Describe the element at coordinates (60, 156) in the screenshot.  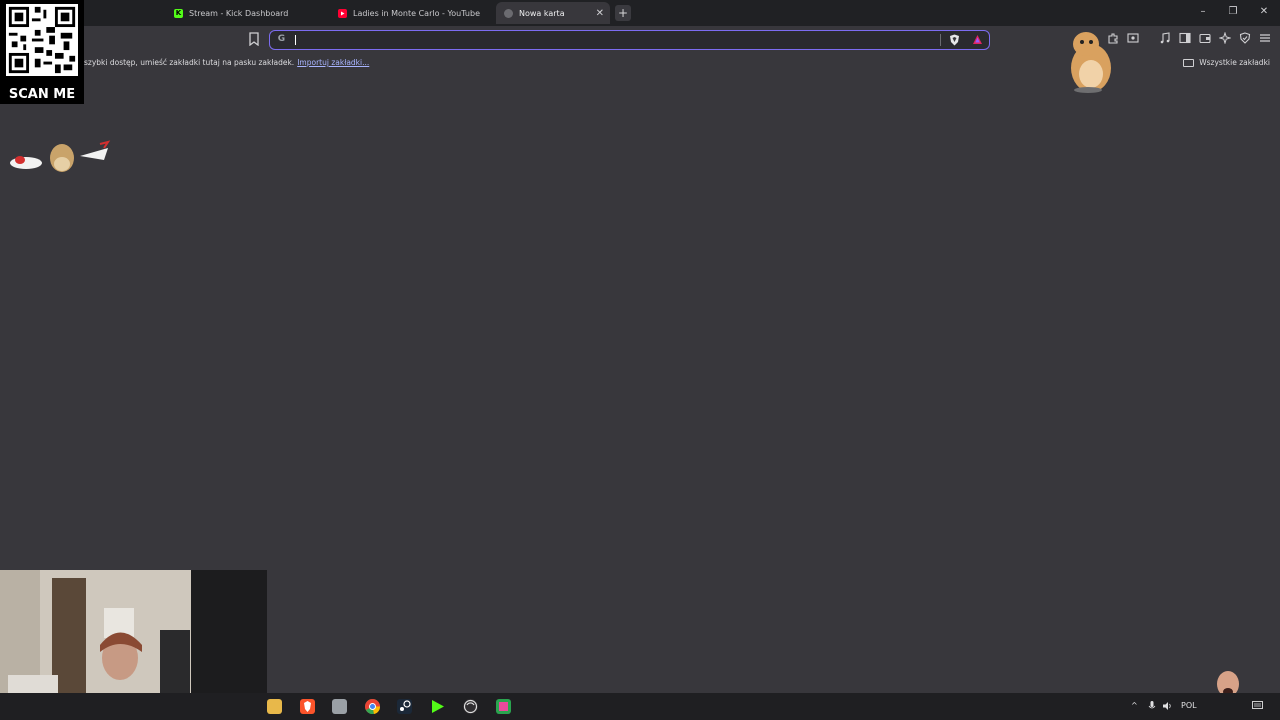
I see `cat-sticker-image` at that location.